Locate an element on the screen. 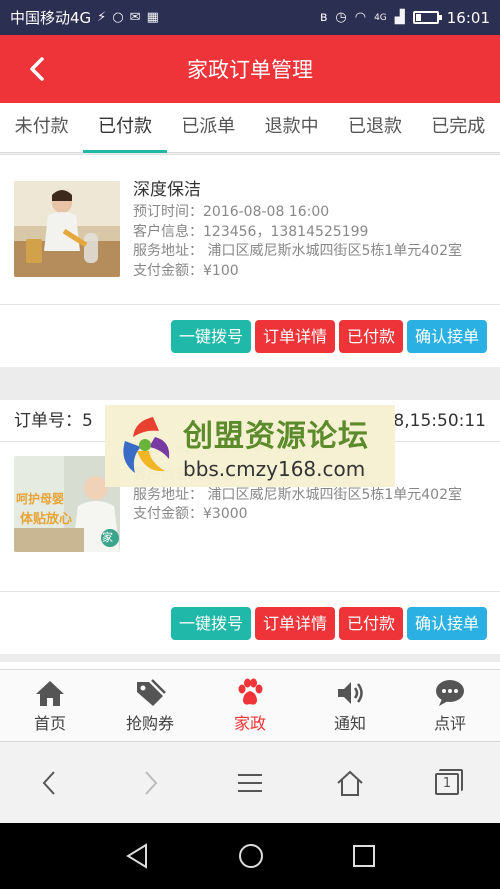 The width and height of the screenshot is (500, 889). nav-housekeeping: 家政 is located at coordinates (250, 705).